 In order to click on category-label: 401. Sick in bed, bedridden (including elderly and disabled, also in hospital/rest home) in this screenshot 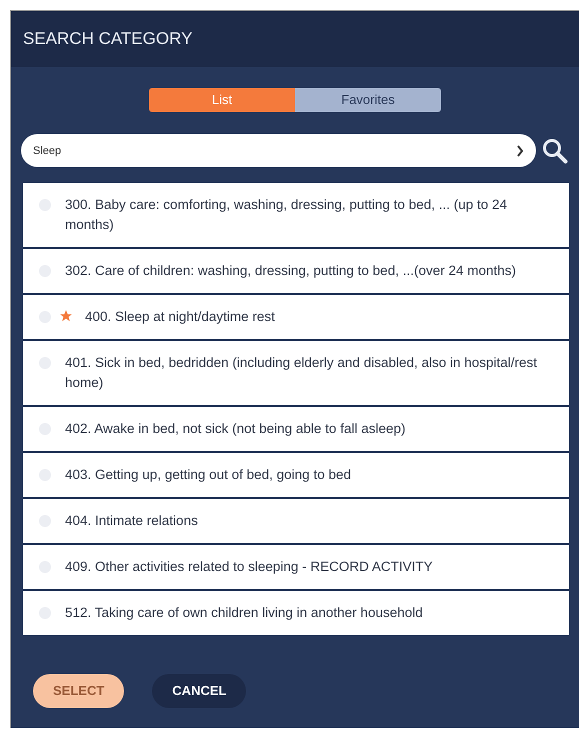, I will do `click(301, 373)`.